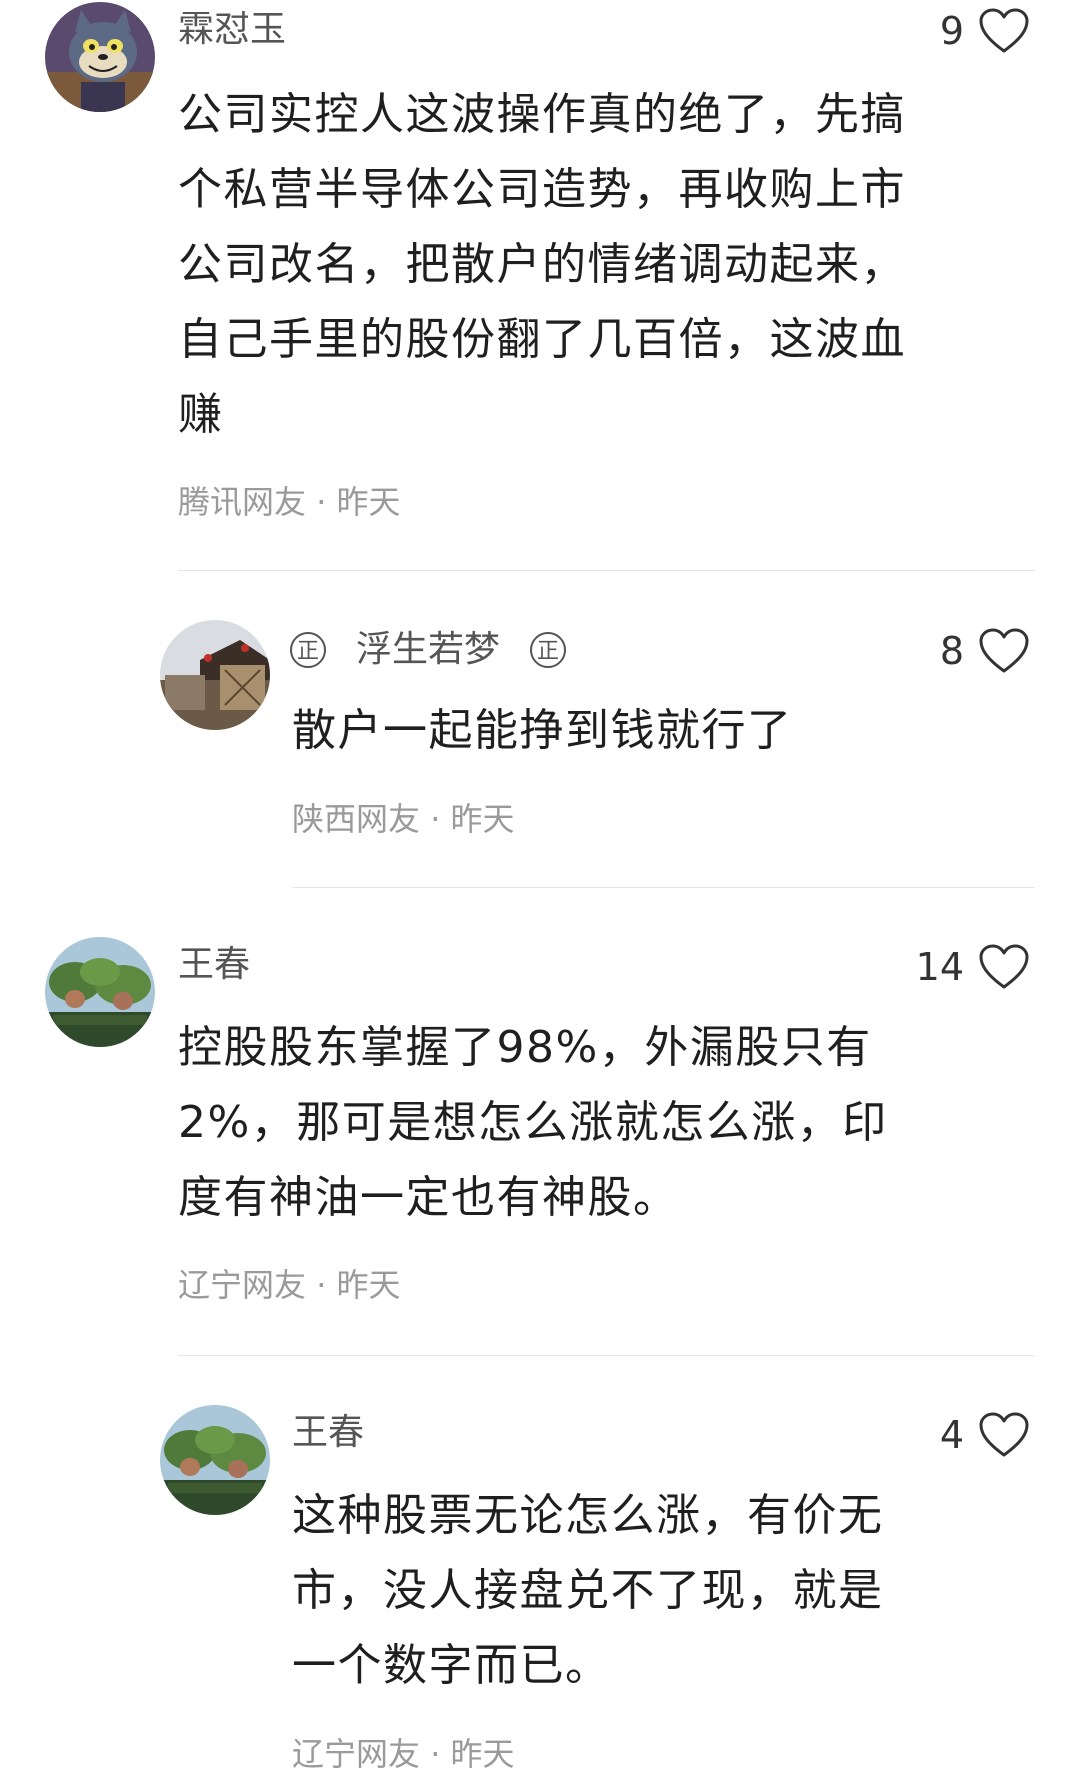 The image size is (1080, 1781). I want to click on comment-line: 一个数字而已。, so click(451, 1665).